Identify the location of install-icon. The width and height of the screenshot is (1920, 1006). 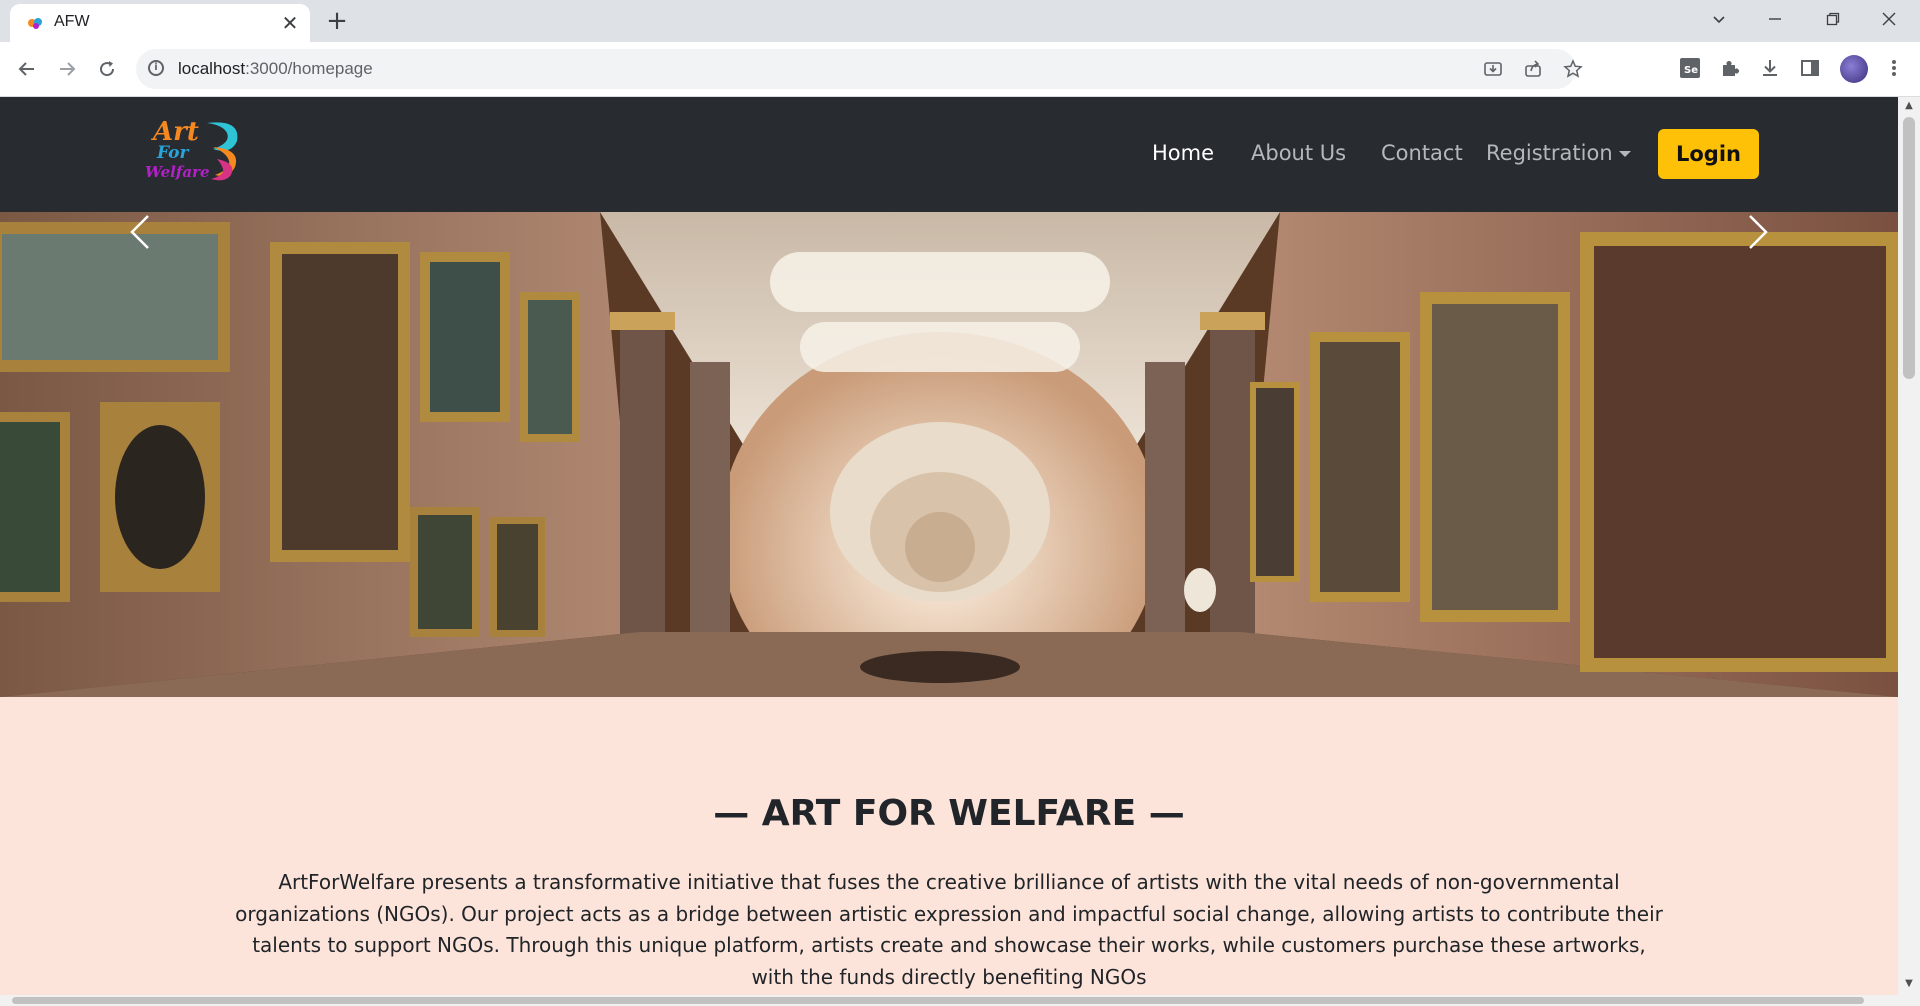
(1493, 69).